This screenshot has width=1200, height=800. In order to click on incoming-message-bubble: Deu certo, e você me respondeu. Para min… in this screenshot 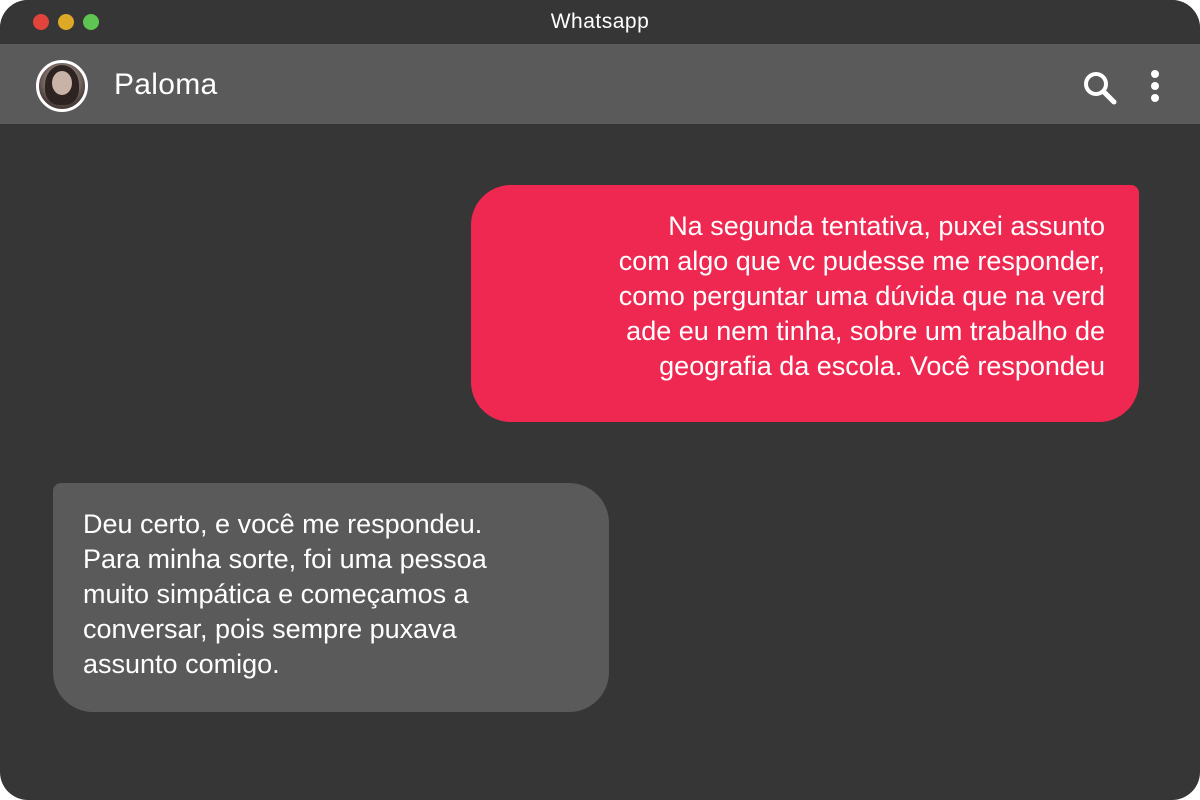, I will do `click(331, 597)`.